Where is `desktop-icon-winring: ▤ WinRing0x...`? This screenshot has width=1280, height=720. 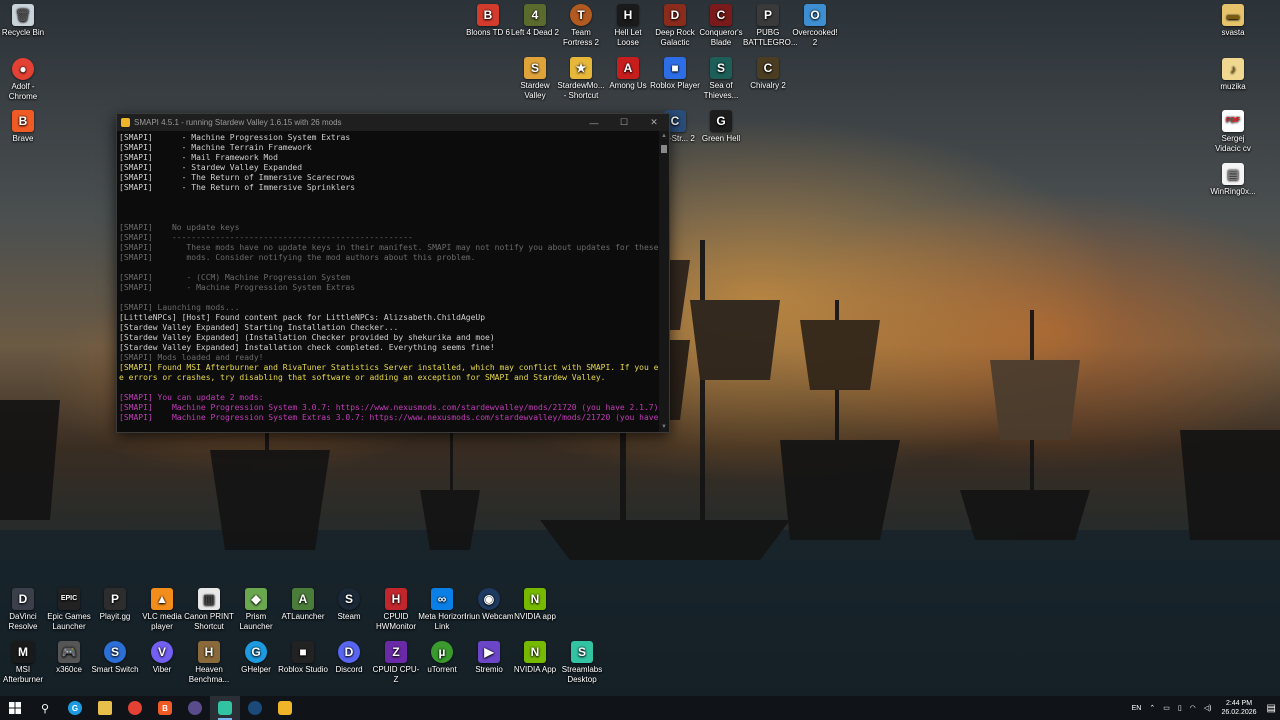 desktop-icon-winring: ▤ WinRing0x... is located at coordinates (1233, 180).